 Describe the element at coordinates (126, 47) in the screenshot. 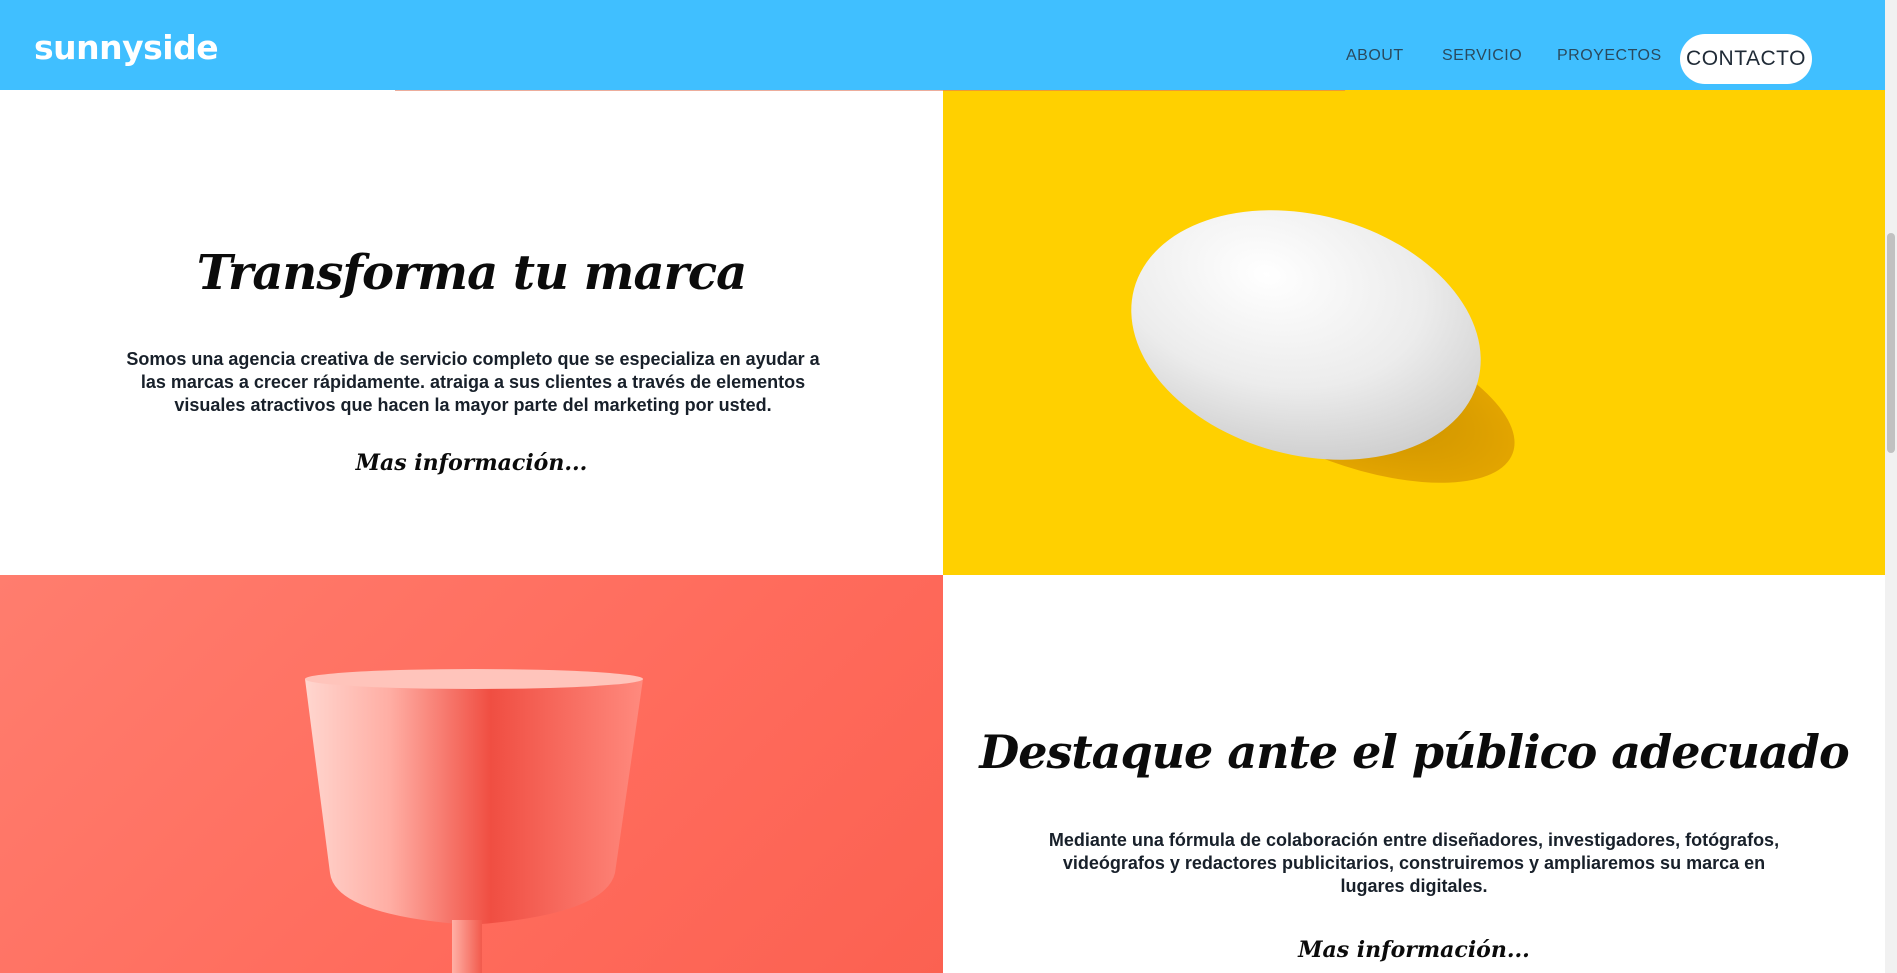

I see `site-logo: sunnyside` at that location.